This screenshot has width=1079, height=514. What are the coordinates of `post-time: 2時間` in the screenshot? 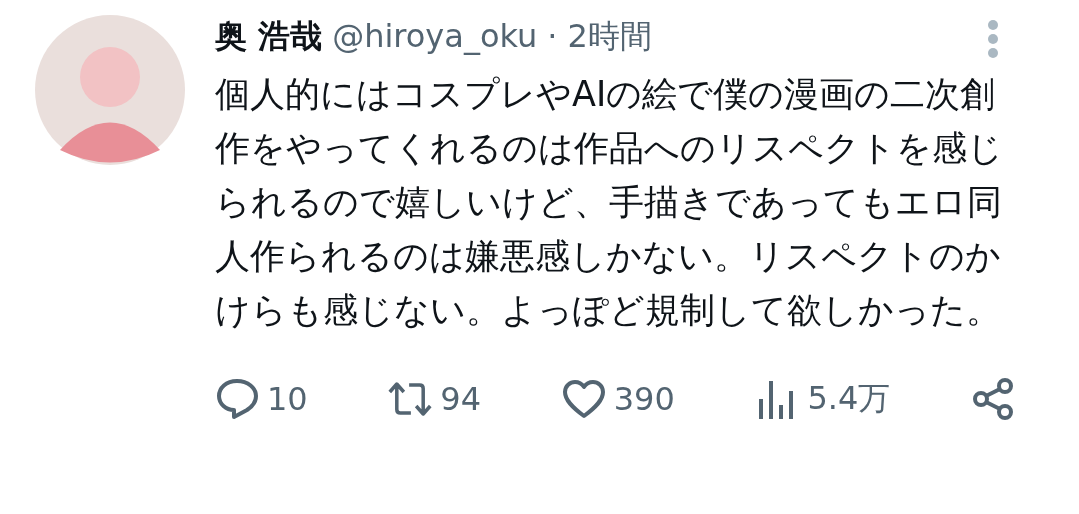 It's located at (609, 37).